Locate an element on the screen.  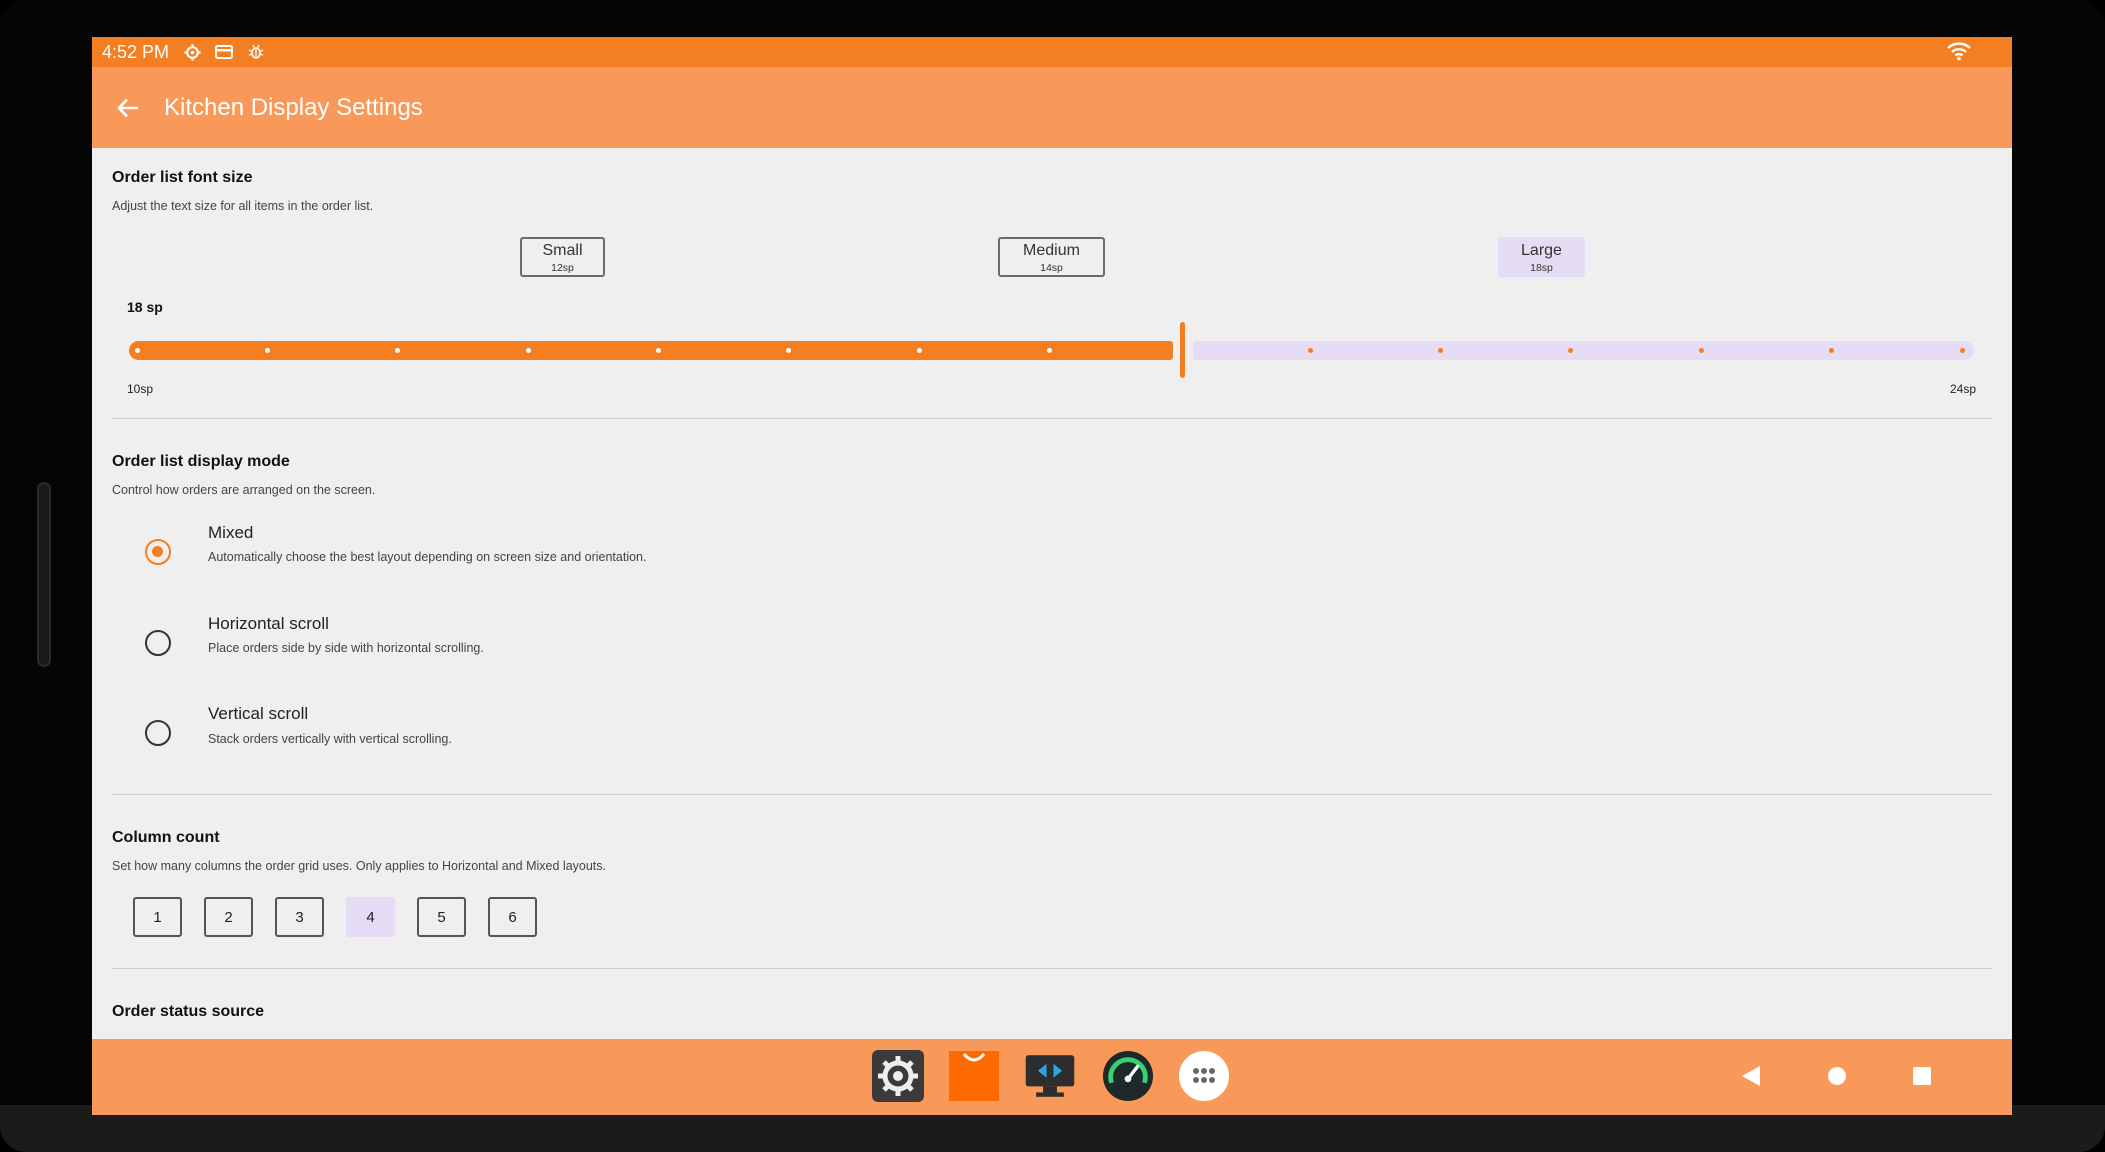
bug-icon is located at coordinates (256, 52).